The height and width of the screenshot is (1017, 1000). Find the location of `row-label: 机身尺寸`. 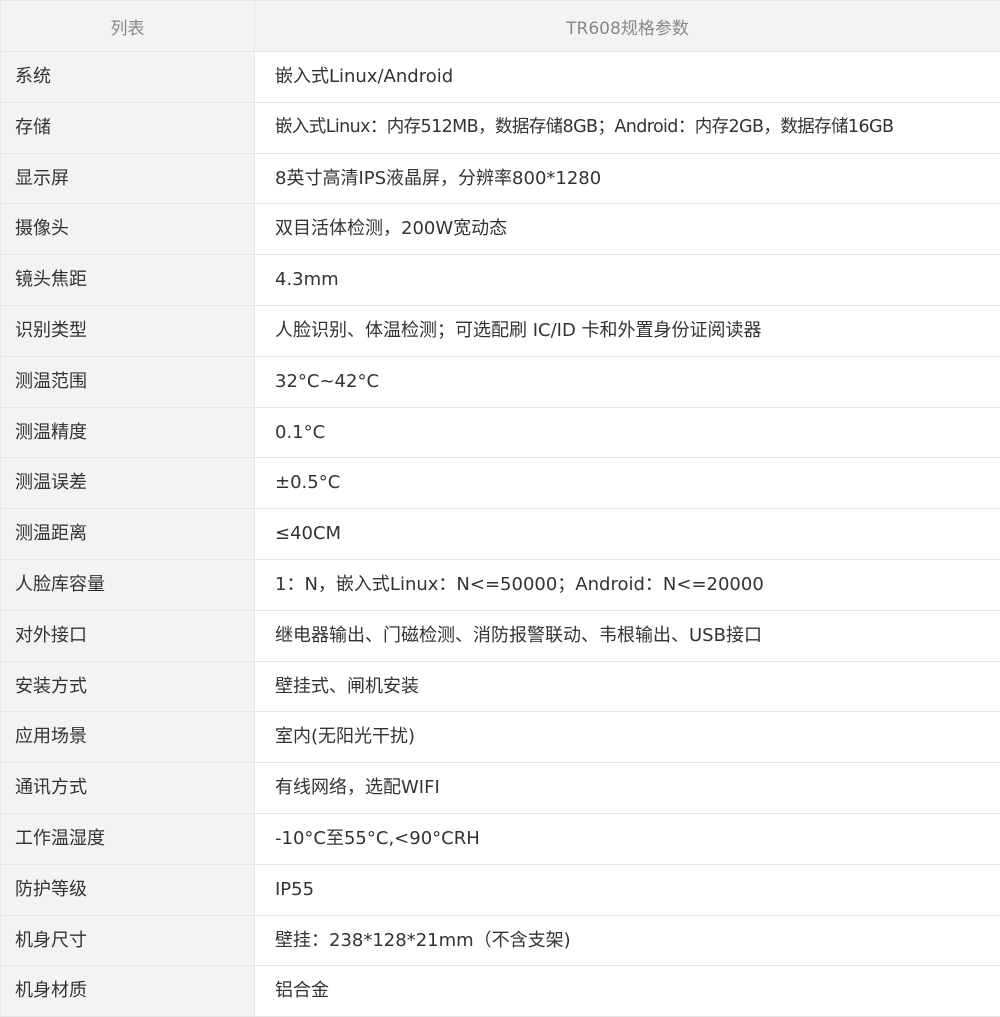

row-label: 机身尺寸 is located at coordinates (127, 940).